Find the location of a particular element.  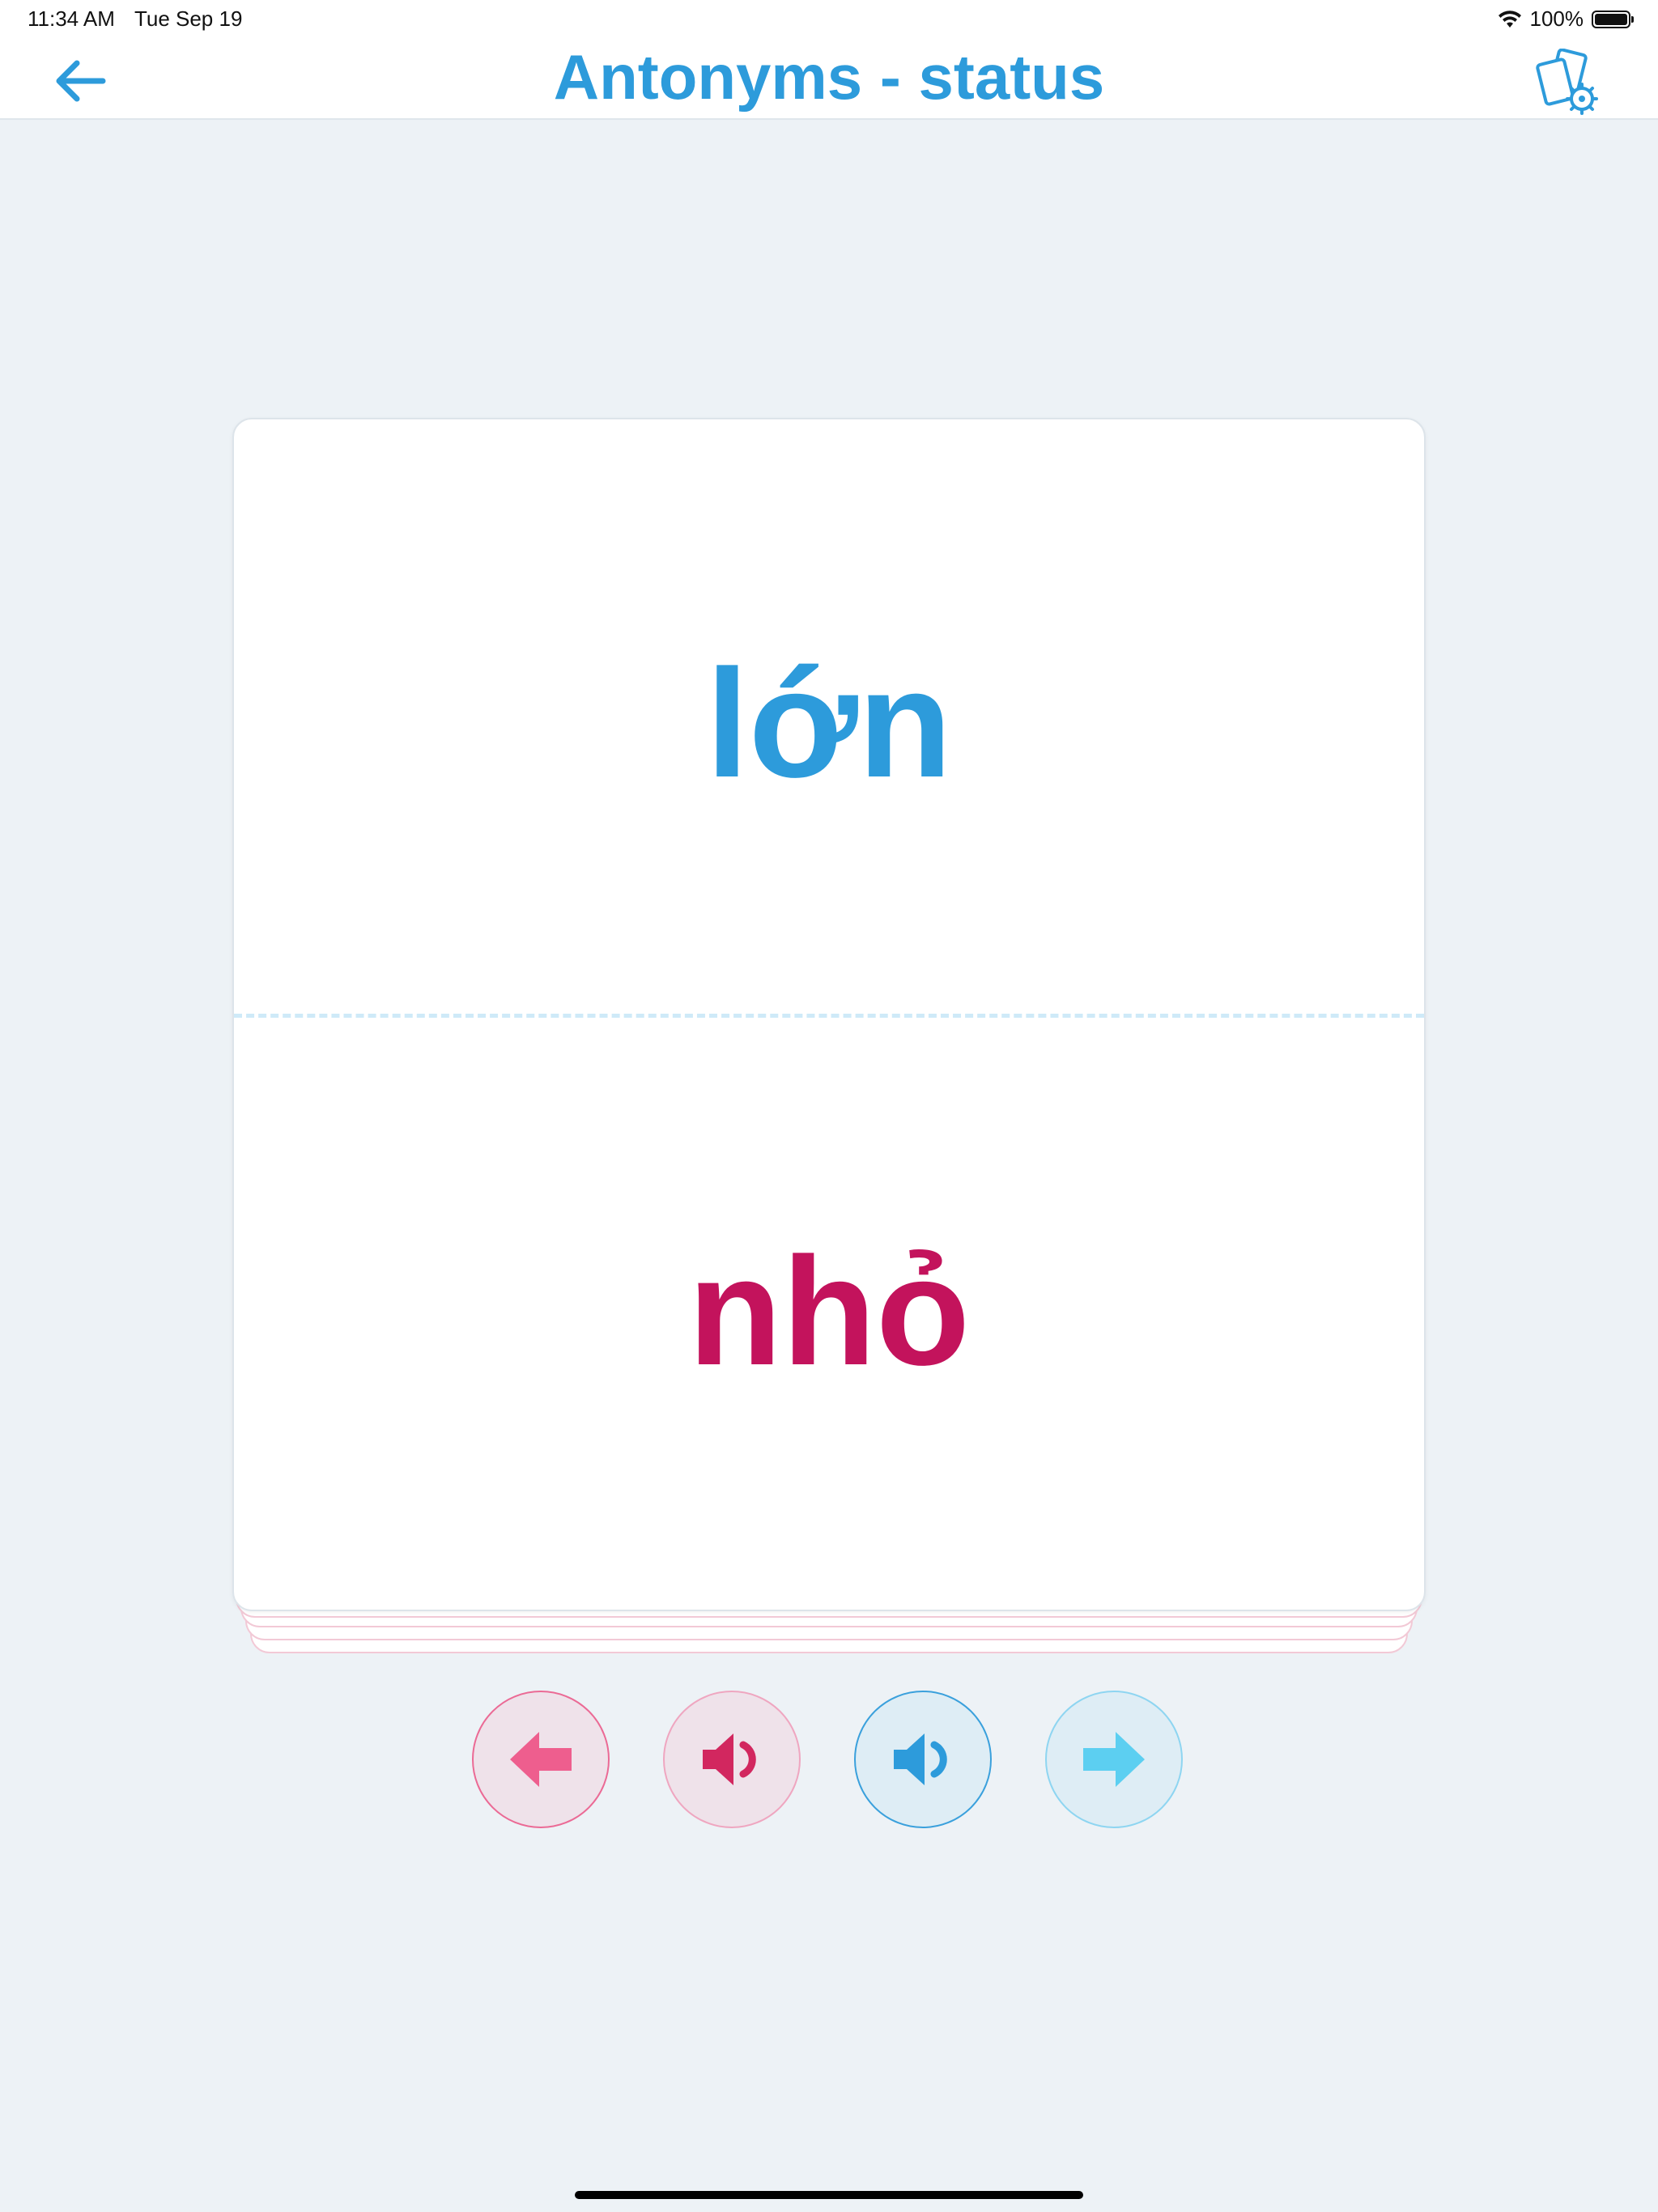

bottom-word: nhỏ is located at coordinates (829, 1311).